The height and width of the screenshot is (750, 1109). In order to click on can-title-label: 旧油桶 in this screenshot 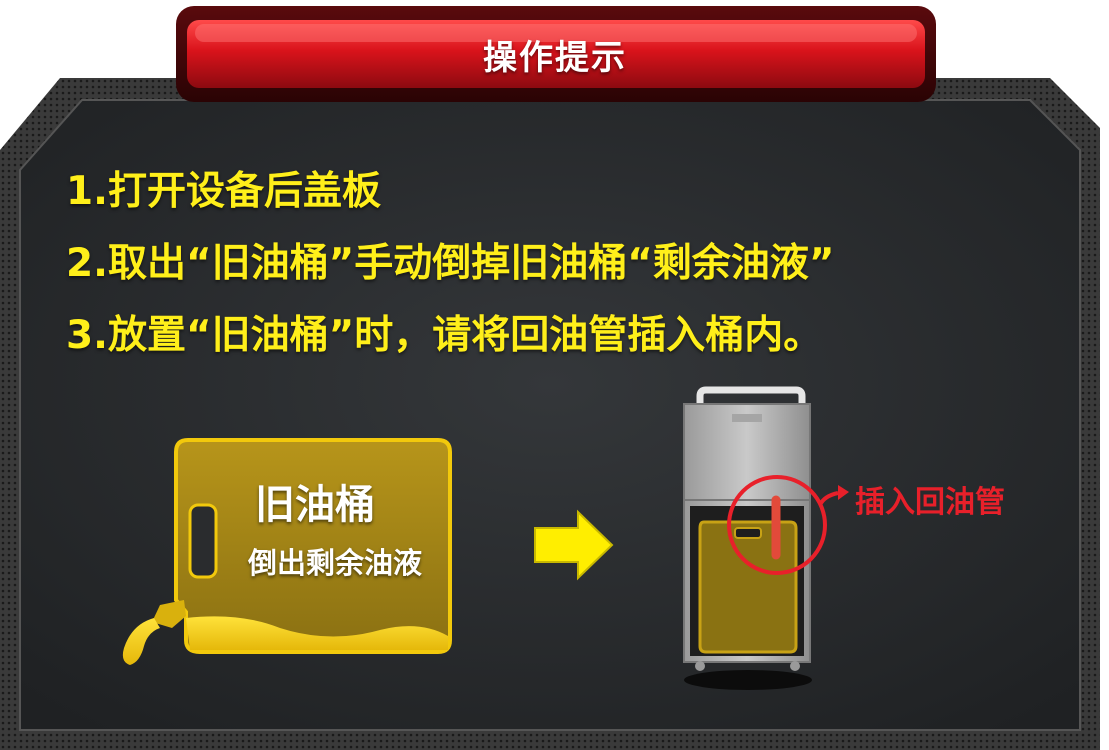, I will do `click(315, 505)`.